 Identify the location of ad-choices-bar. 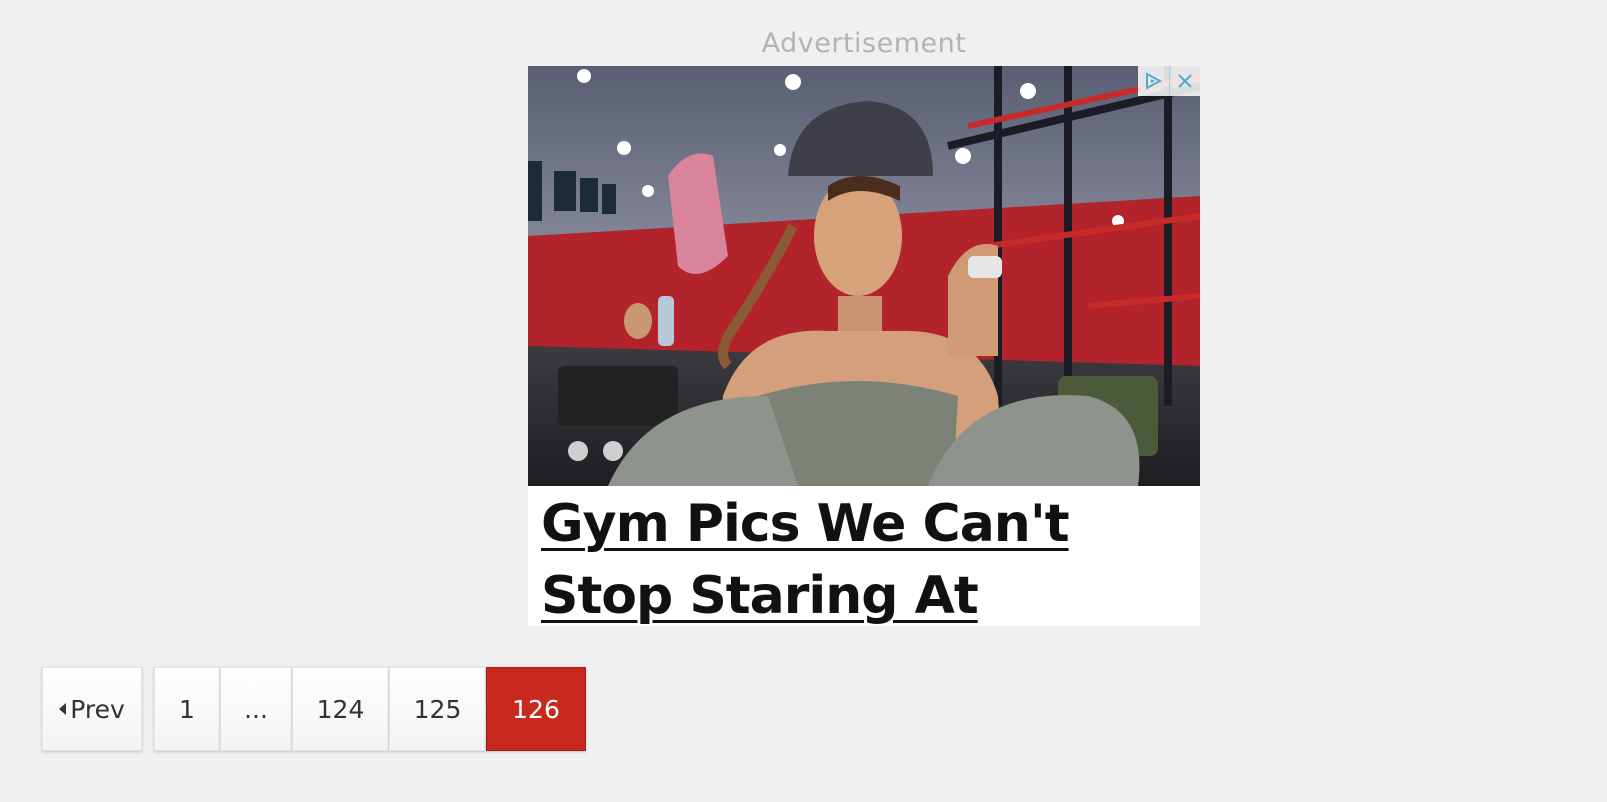
(1169, 81).